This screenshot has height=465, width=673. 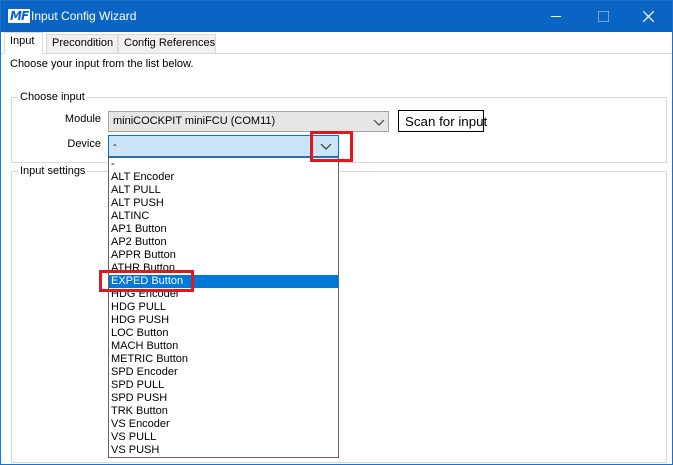 I want to click on device-label: Device, so click(x=84, y=144).